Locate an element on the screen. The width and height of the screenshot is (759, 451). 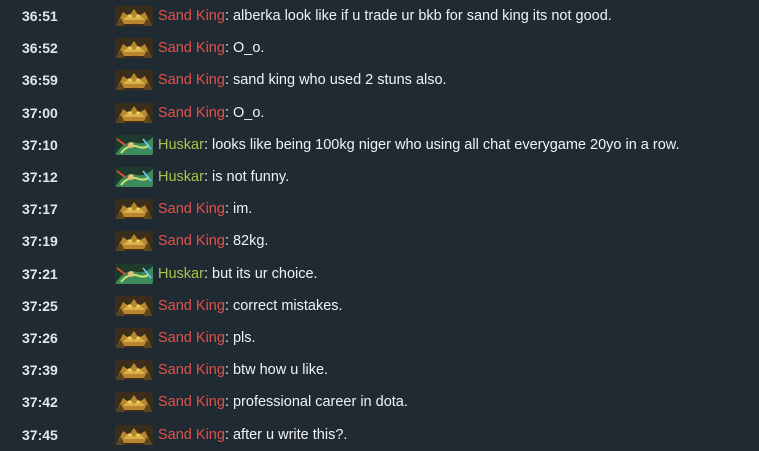
message-body: Huskar: is not funny. is located at coordinates (223, 177).